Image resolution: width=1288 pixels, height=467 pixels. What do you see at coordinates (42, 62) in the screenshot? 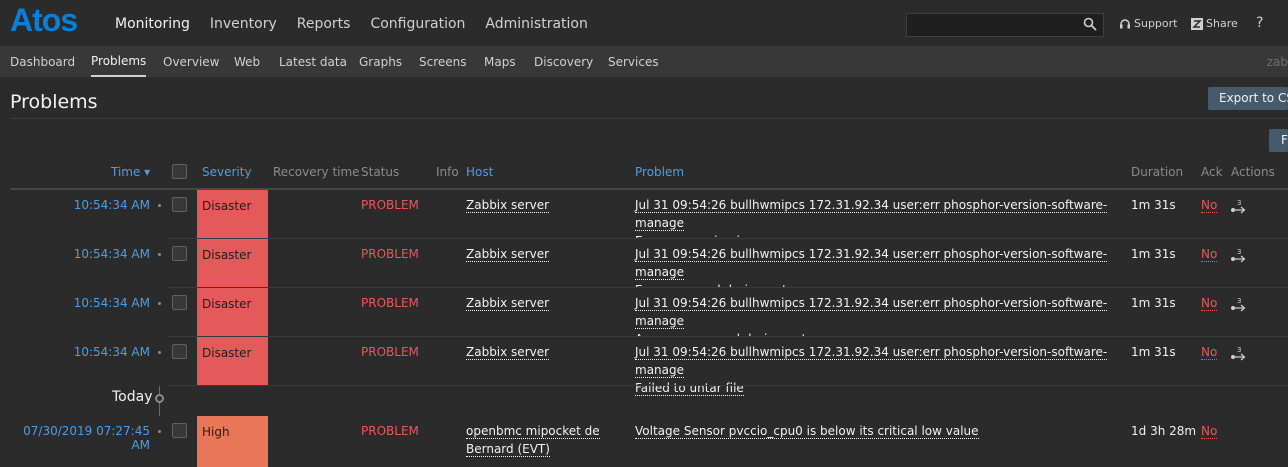
I see `subnav-dashboard: Dashboard` at bounding box center [42, 62].